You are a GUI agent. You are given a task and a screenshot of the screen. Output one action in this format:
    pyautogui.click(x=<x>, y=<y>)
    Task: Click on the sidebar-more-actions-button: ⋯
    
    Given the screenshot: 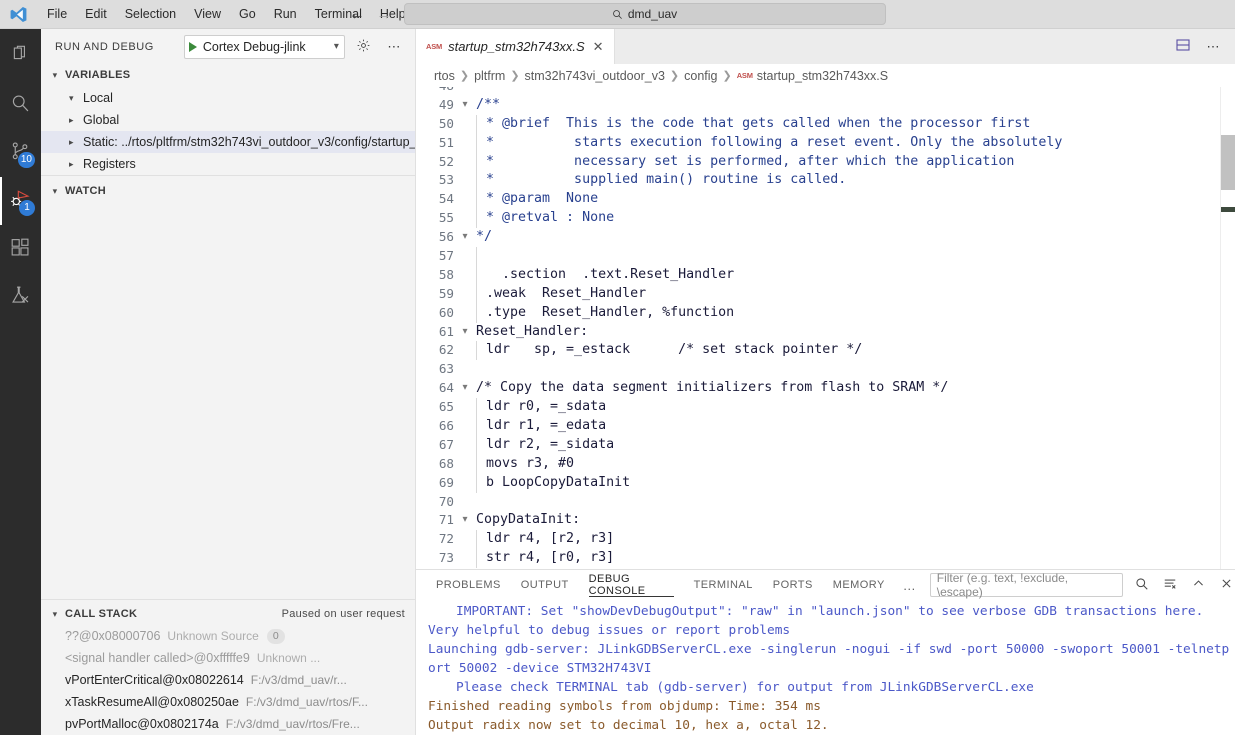 What is the action you would take?
    pyautogui.click(x=394, y=47)
    